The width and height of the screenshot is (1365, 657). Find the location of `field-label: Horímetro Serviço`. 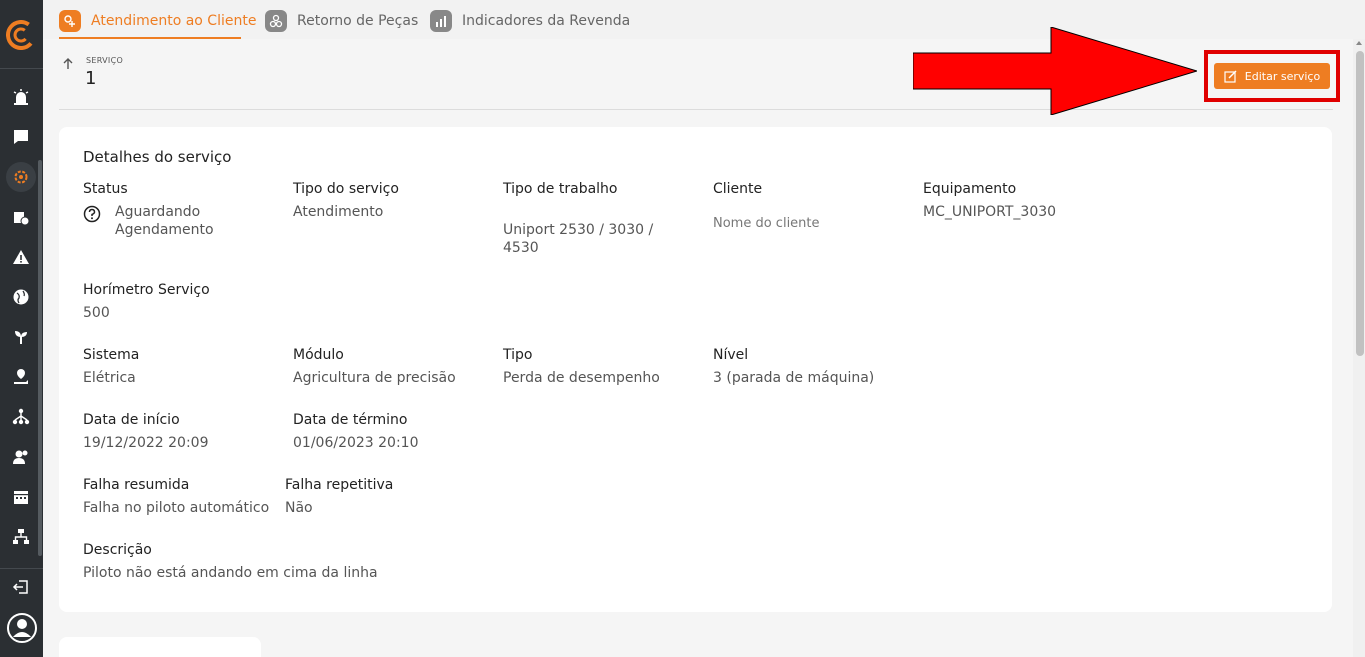

field-label: Horímetro Serviço is located at coordinates (146, 290).